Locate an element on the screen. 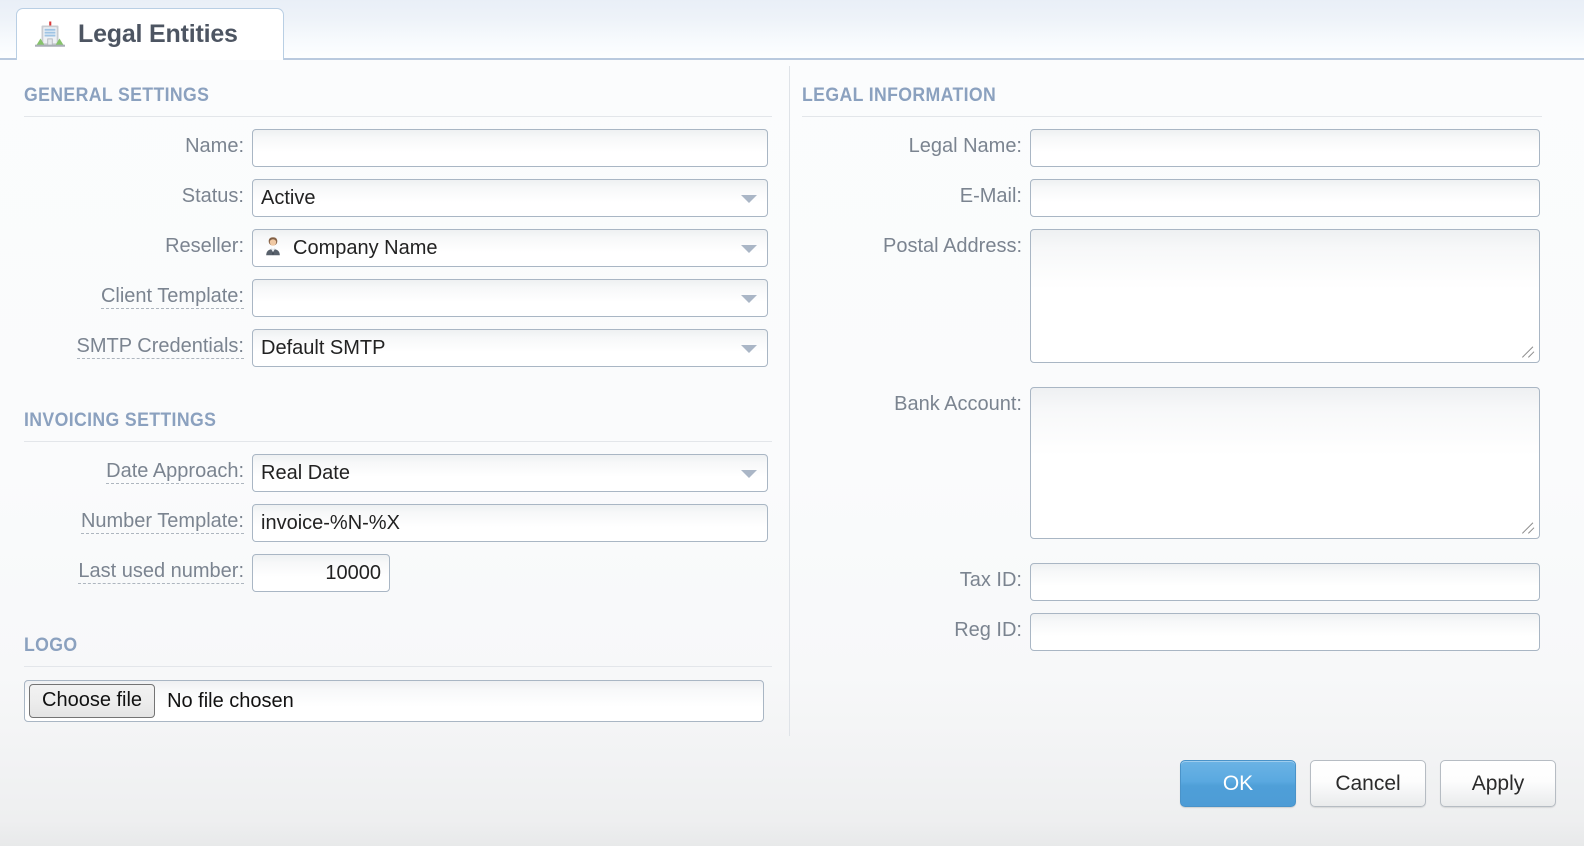 The width and height of the screenshot is (1584, 846). field-row-email: E-Mail: is located at coordinates (1172, 198).